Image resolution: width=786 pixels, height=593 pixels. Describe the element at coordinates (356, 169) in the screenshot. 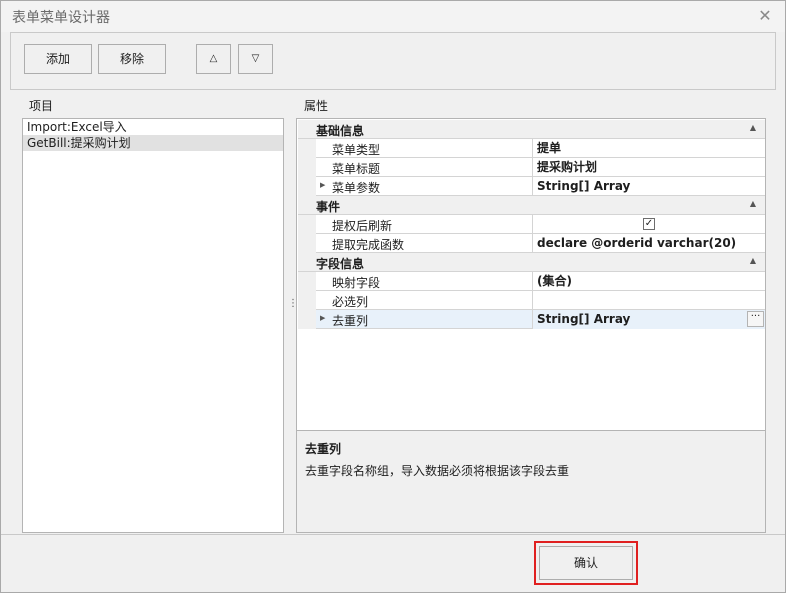

I see `property-name: 菜单标题` at that location.